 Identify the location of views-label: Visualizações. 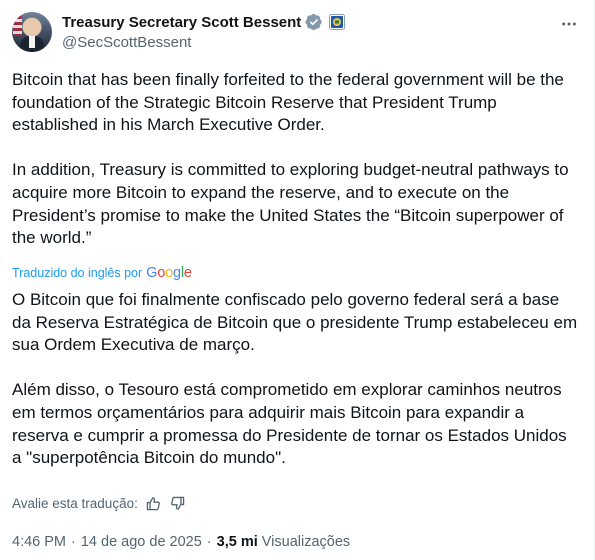
(306, 542).